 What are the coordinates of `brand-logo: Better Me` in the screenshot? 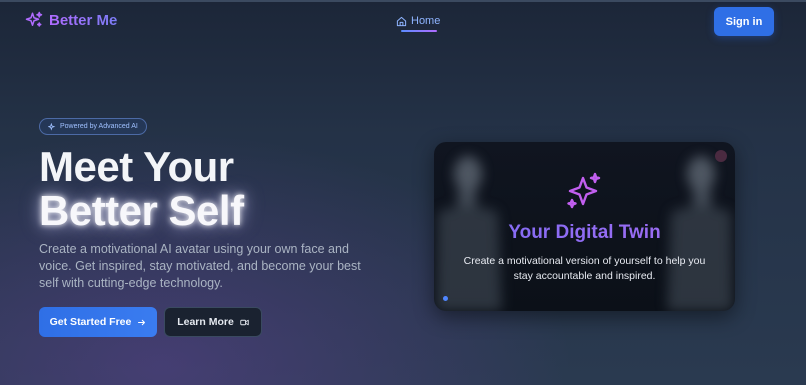 It's located at (71, 20).